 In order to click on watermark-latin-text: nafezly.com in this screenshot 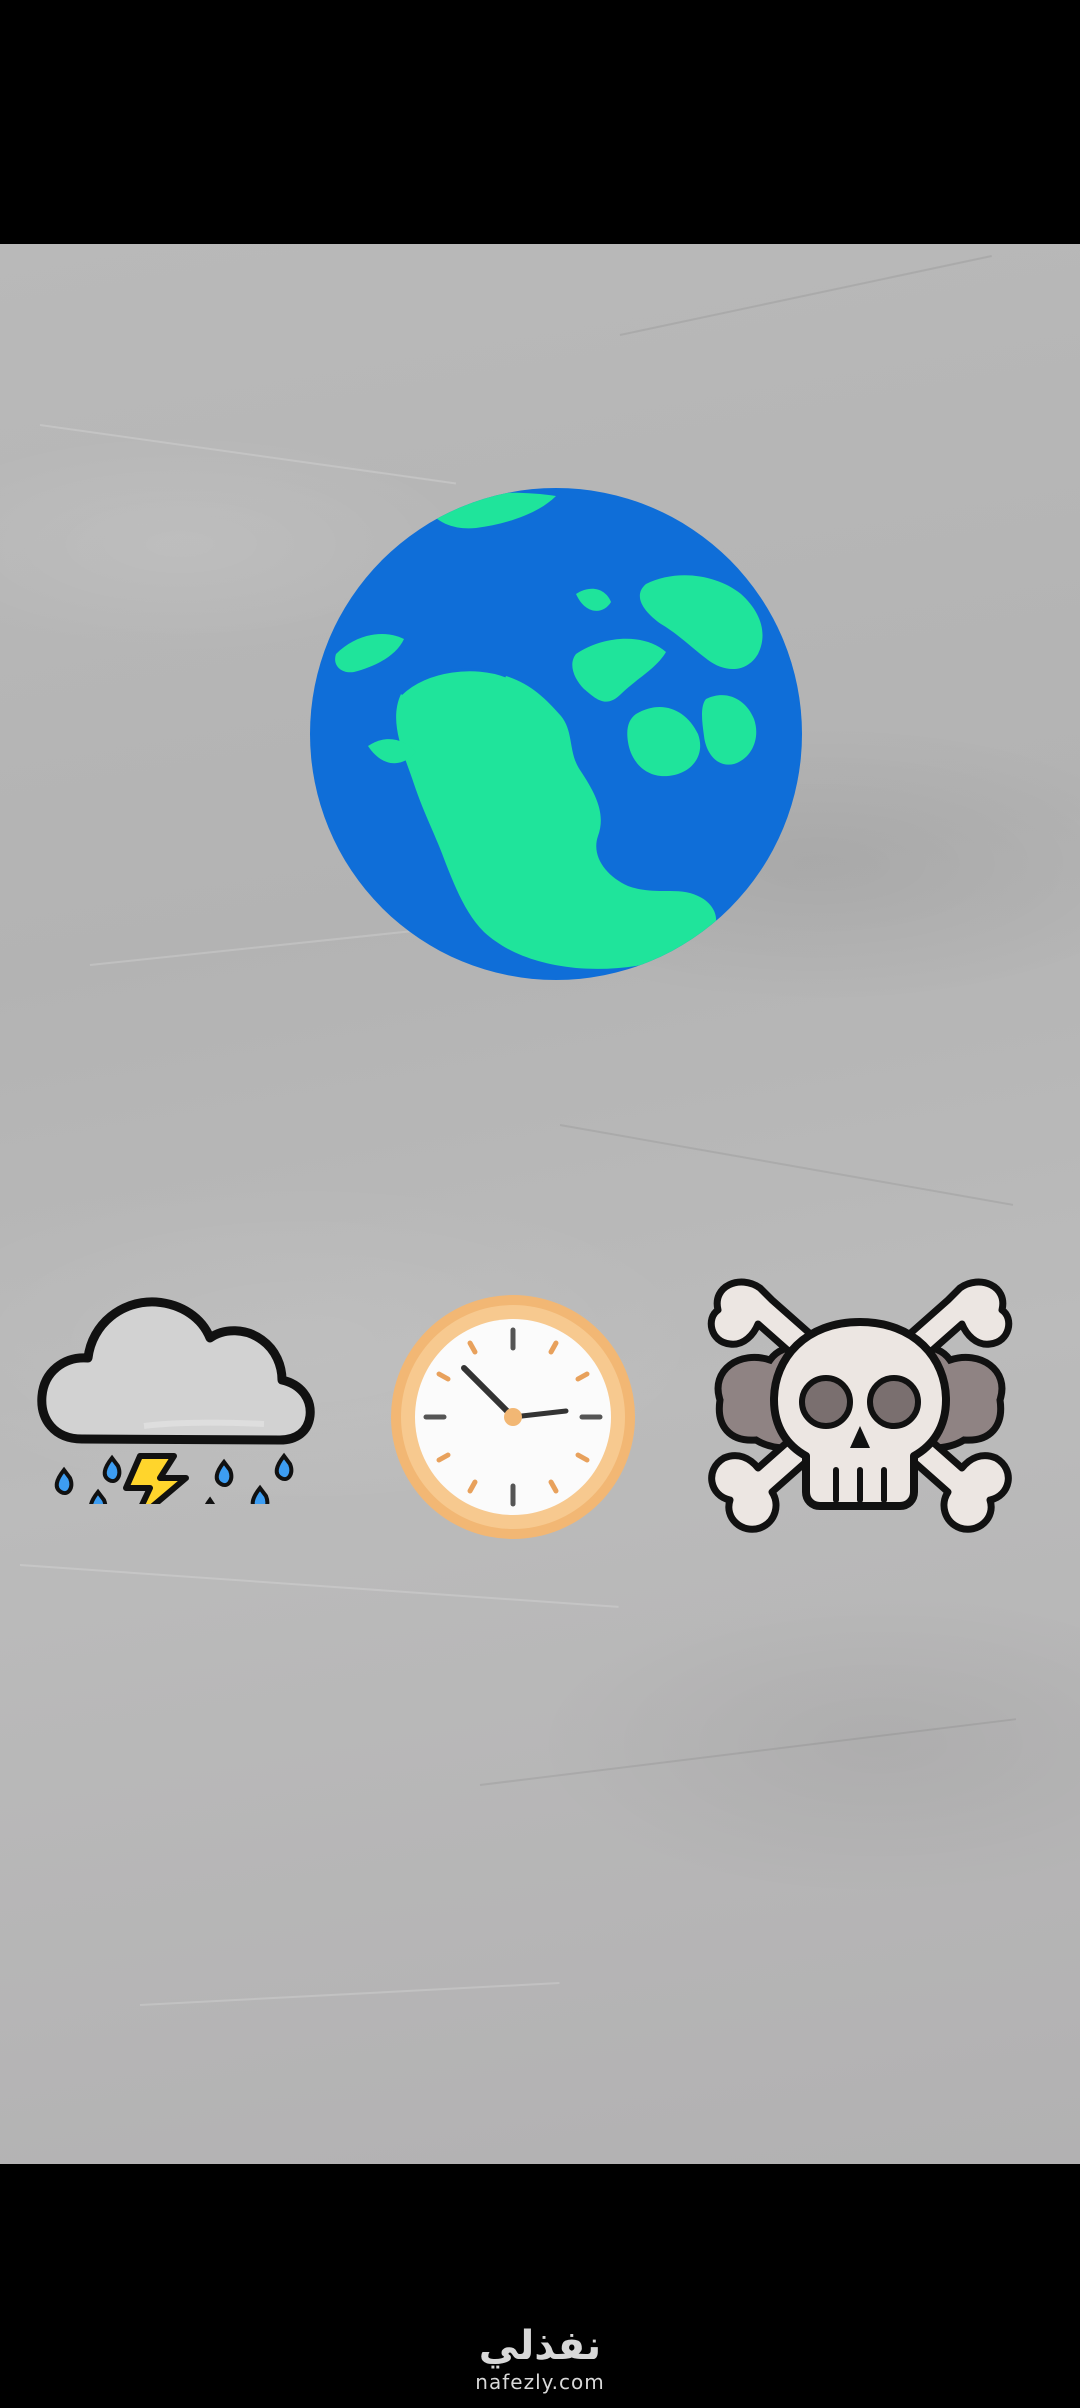, I will do `click(540, 2382)`.